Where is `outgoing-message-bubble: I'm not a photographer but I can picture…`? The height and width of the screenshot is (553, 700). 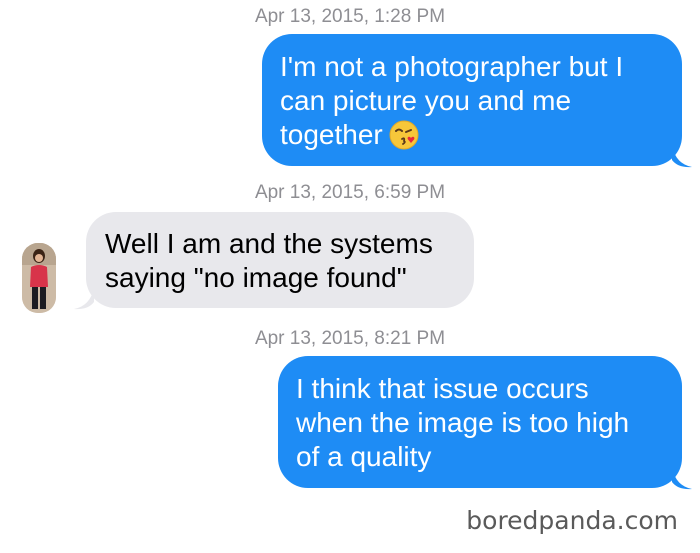
outgoing-message-bubble: I'm not a photographer but I can picture… is located at coordinates (472, 100).